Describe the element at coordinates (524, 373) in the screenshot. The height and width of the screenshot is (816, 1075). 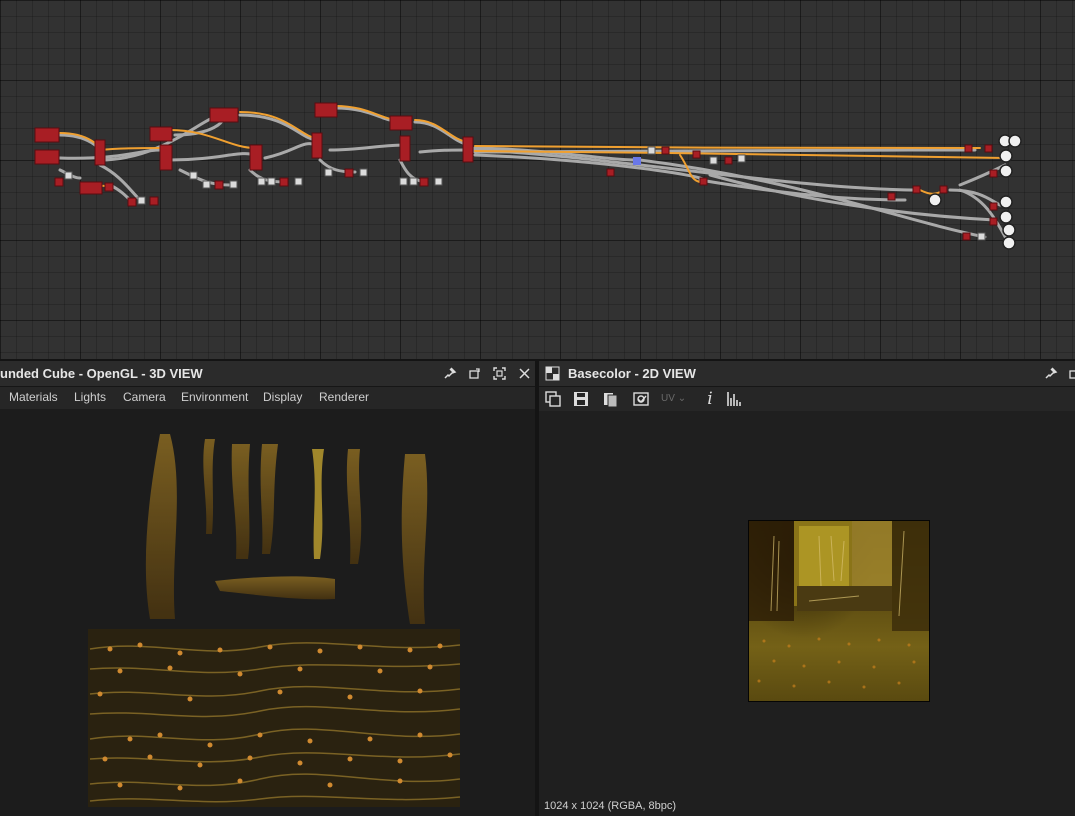
I see `close-icon` at that location.